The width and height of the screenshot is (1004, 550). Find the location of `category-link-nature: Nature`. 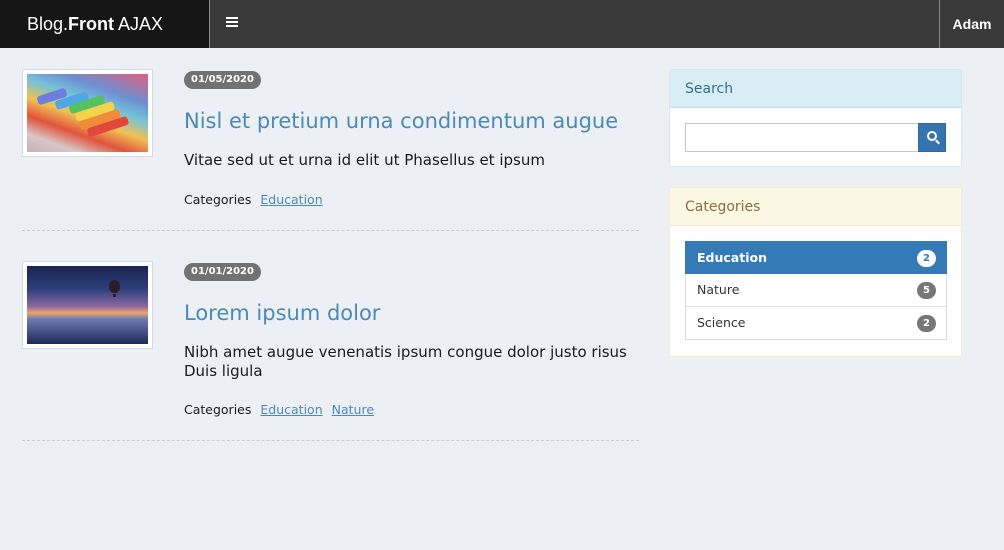

category-link-nature: Nature is located at coordinates (353, 409).